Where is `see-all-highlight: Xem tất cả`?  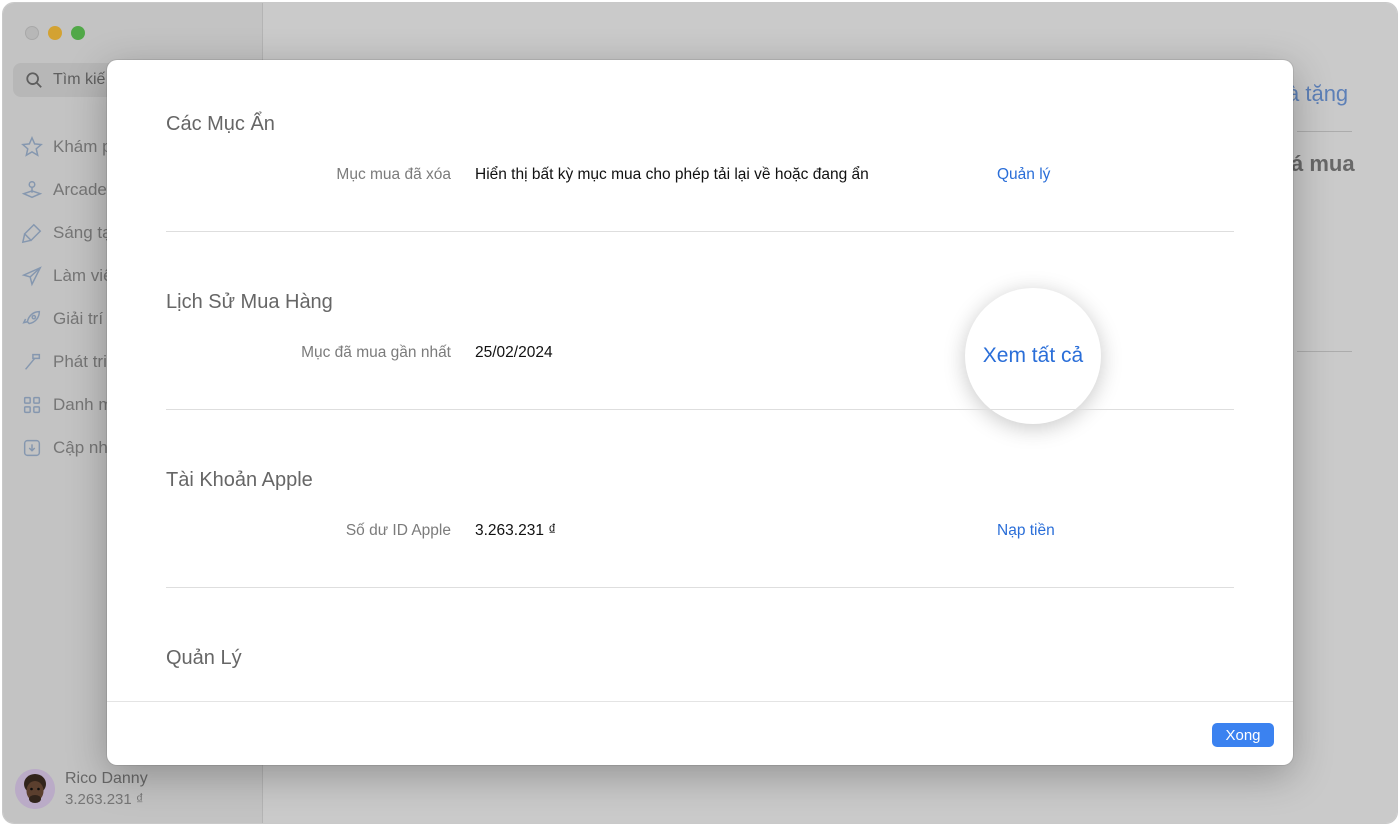 see-all-highlight: Xem tất cả is located at coordinates (1033, 356).